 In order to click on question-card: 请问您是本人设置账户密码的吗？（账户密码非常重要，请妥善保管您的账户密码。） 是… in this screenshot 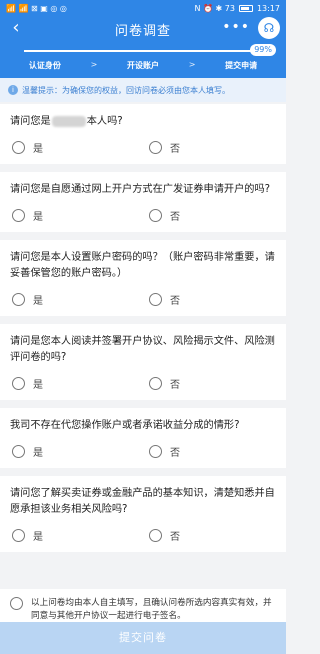, I will do `click(143, 278)`.